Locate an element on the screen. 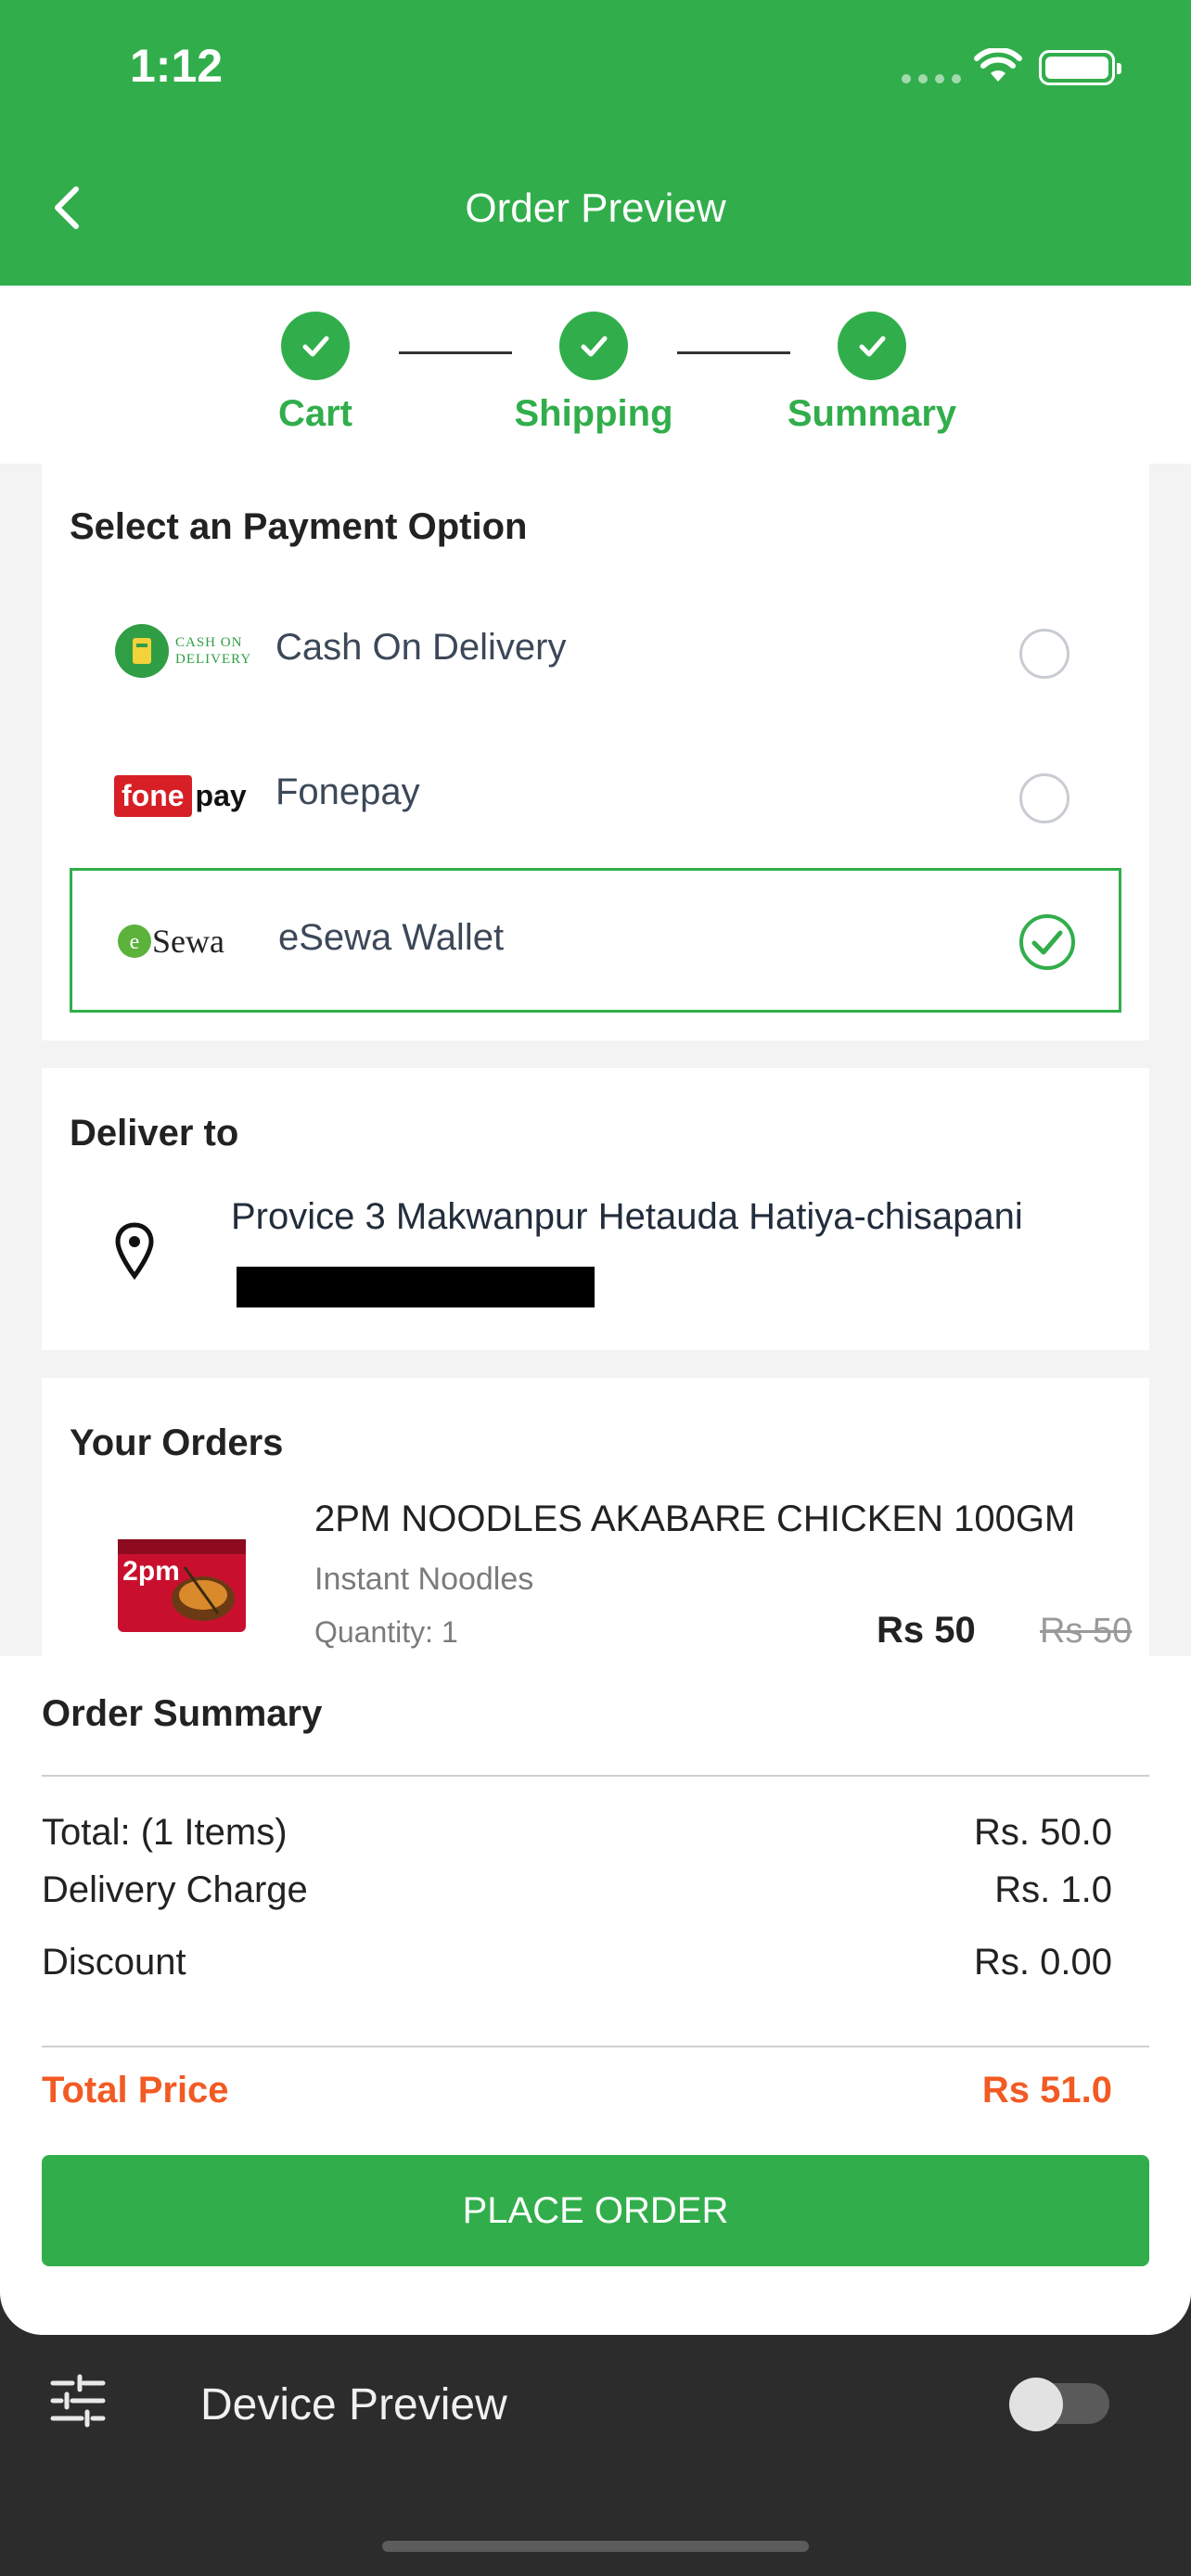 The width and height of the screenshot is (1191, 2576). svg-text: e is located at coordinates (135, 942).